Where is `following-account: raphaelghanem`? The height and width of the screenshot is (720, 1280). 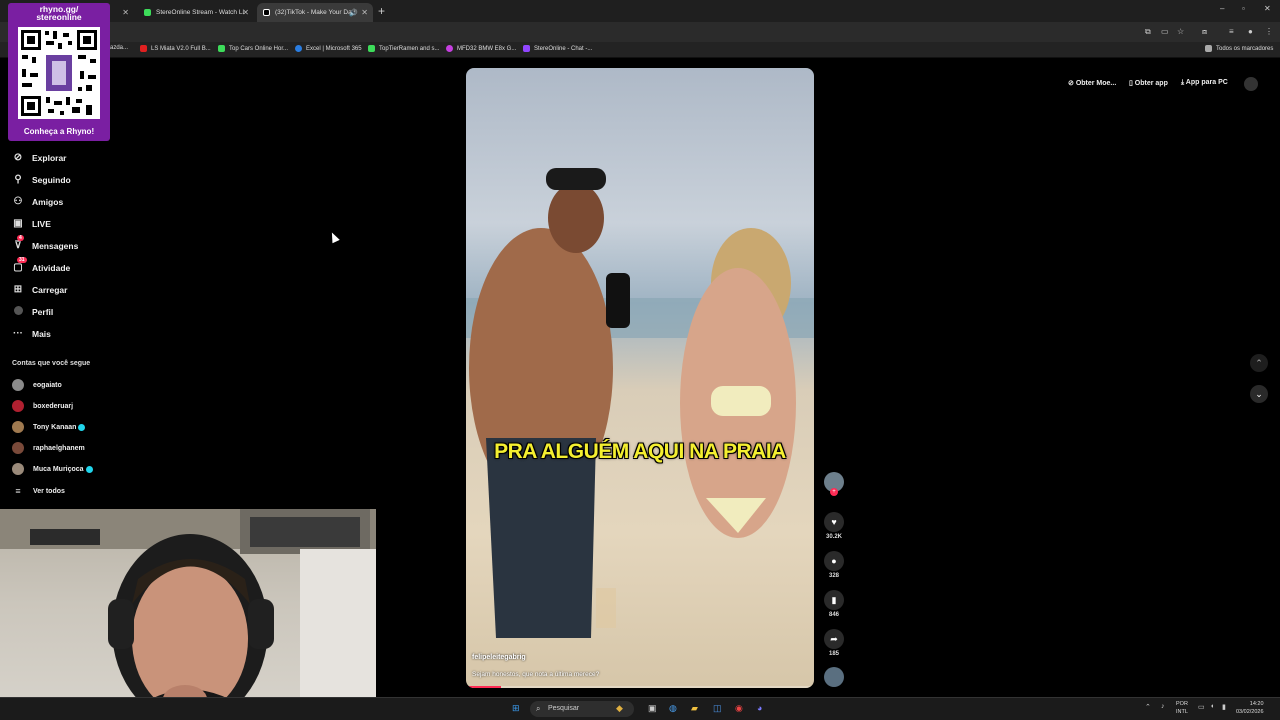 following-account: raphaelghanem is located at coordinates (48, 448).